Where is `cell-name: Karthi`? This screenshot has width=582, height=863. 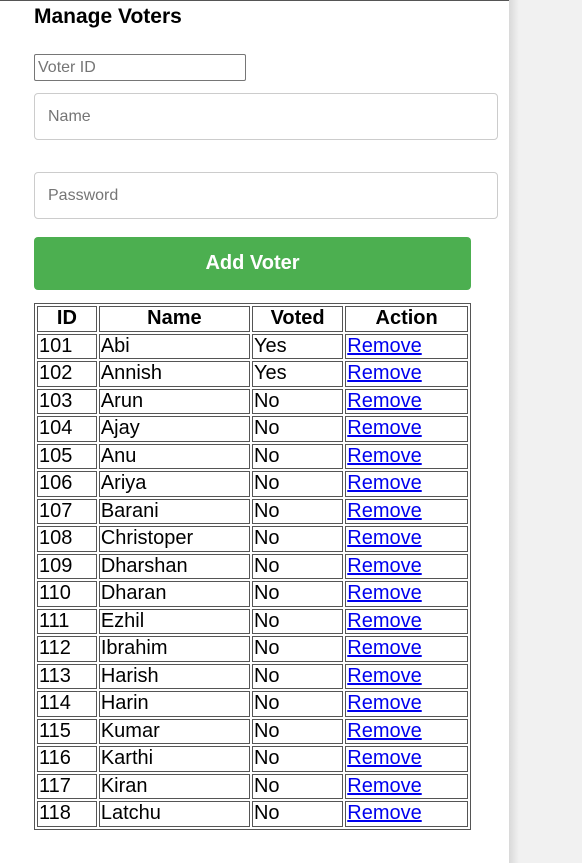 cell-name: Karthi is located at coordinates (174, 759).